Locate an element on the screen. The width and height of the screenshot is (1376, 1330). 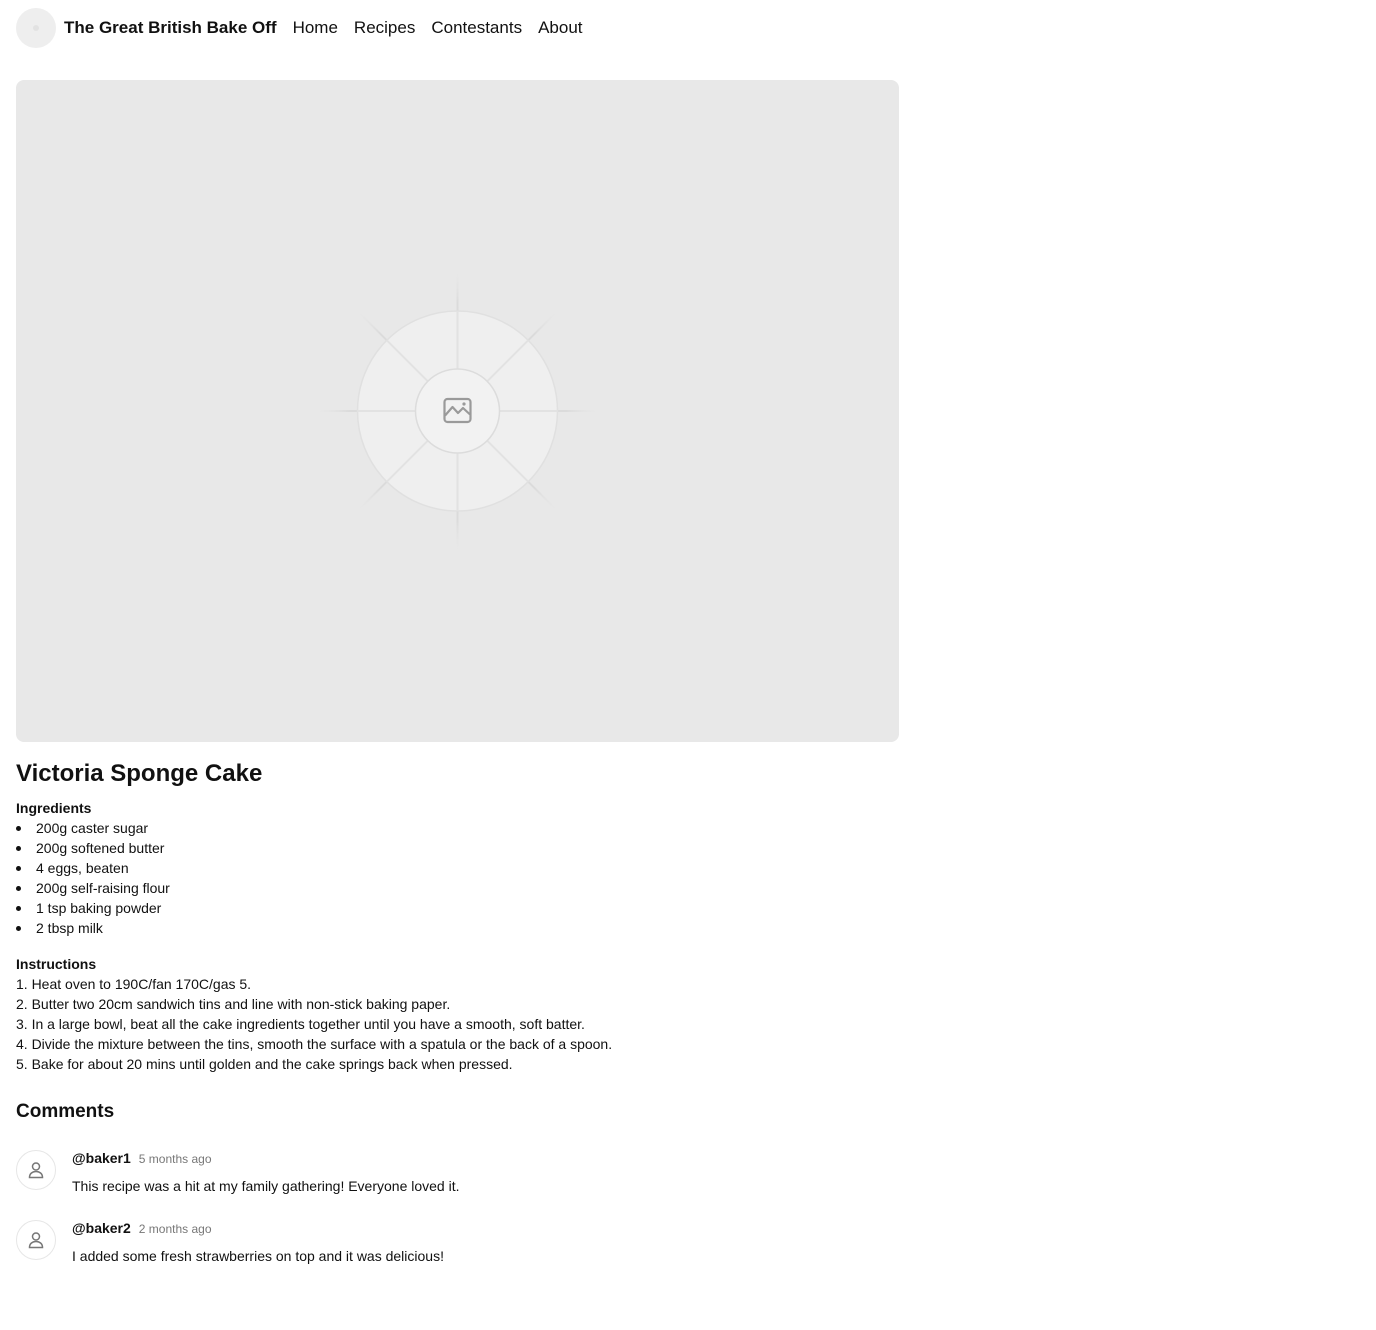
ingredient-item: 1 tsp baking powder is located at coordinates (93, 908).